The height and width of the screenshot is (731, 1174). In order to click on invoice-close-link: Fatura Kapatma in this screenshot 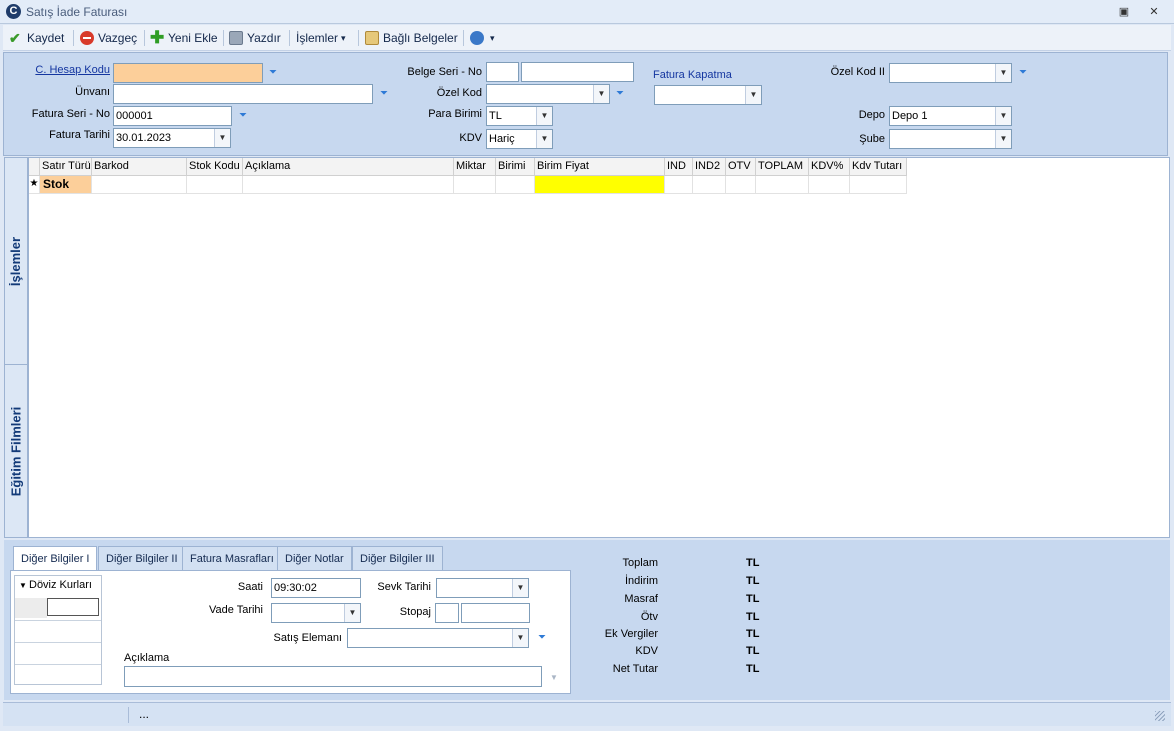, I will do `click(692, 75)`.